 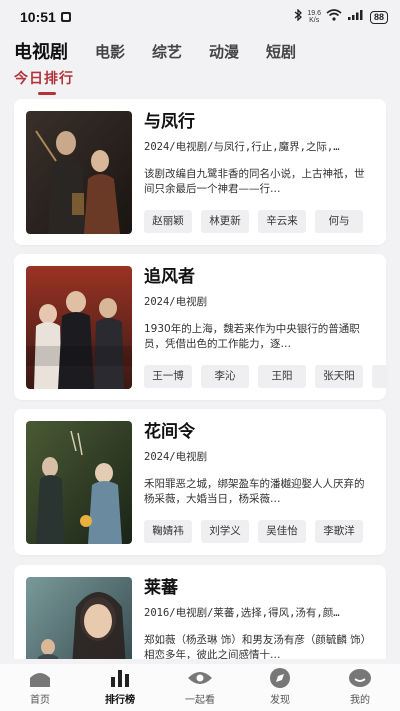 I want to click on cast-chip: 王阳, so click(x=282, y=376).